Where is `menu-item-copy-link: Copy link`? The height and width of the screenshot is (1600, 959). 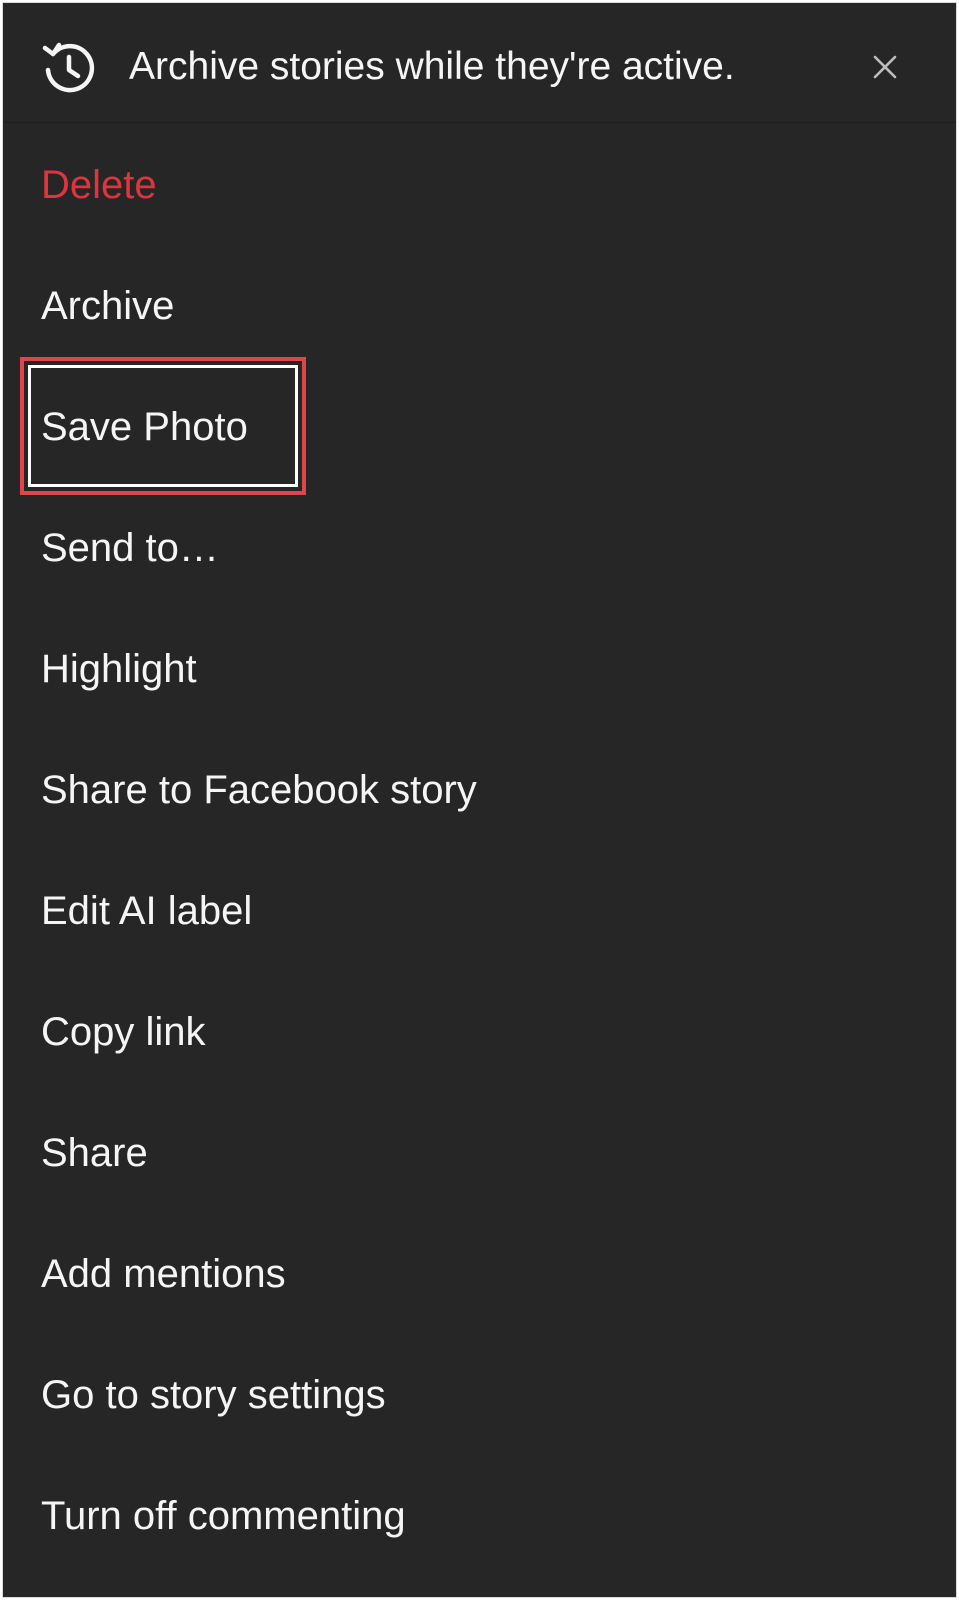
menu-item-copy-link: Copy link is located at coordinates (479, 1033).